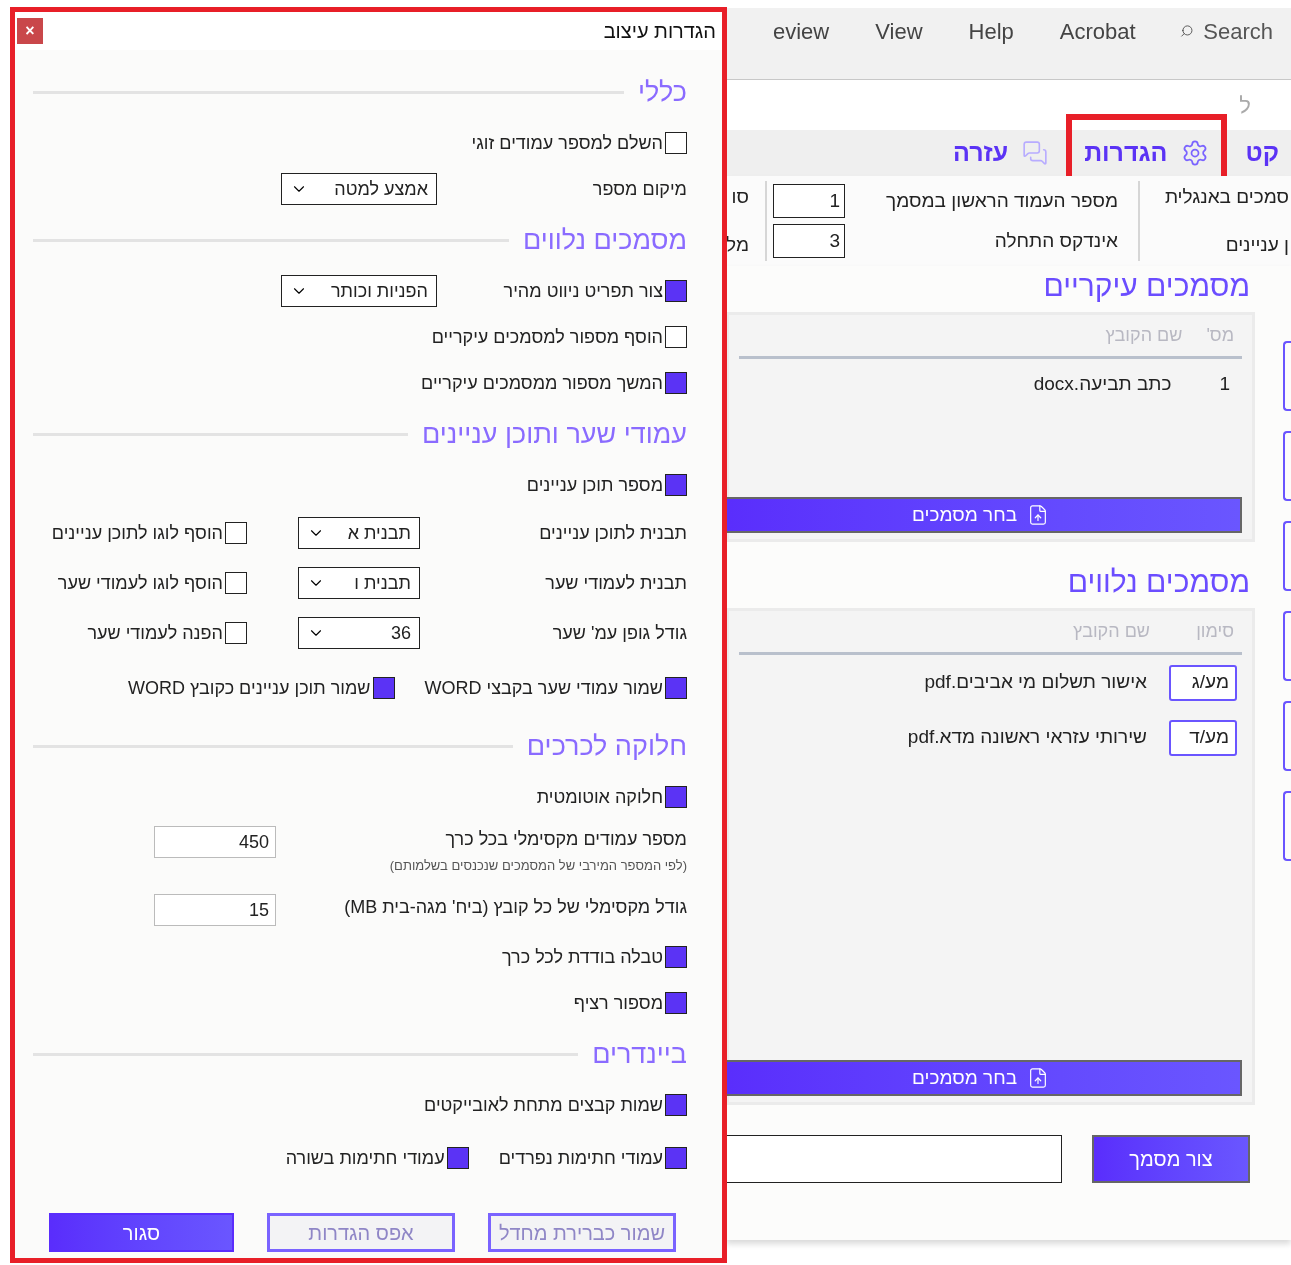 This screenshot has width=1291, height=1265. What do you see at coordinates (547, 337) in the screenshot?
I see `checkbox-label: הוסף מספור למסמכים עיקריים` at bounding box center [547, 337].